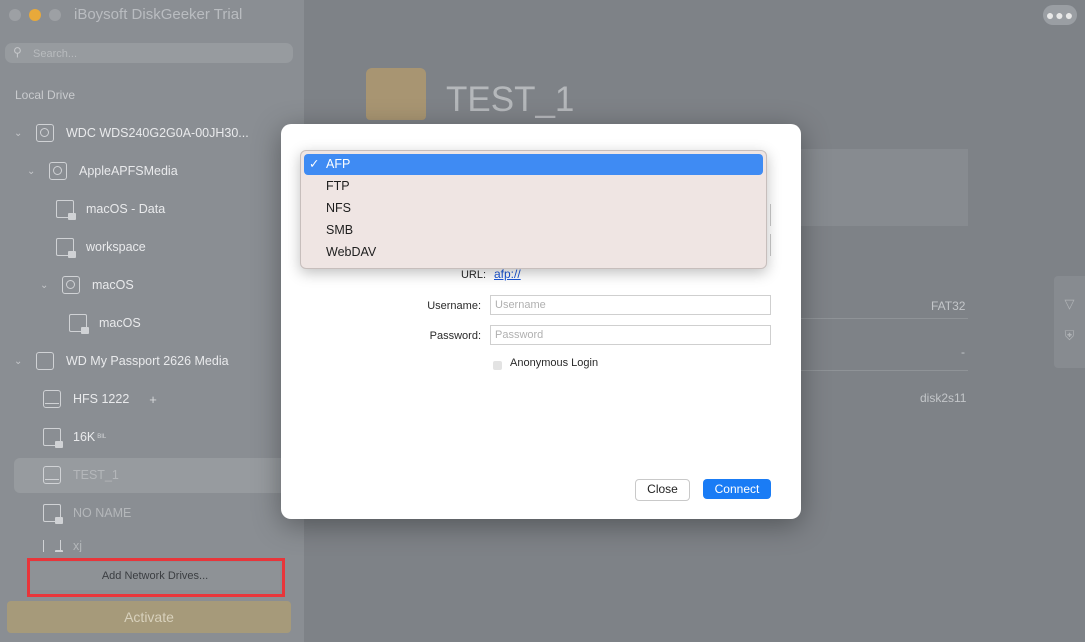 This screenshot has width=1085, height=642. I want to click on activate-button: Activate, so click(149, 617).